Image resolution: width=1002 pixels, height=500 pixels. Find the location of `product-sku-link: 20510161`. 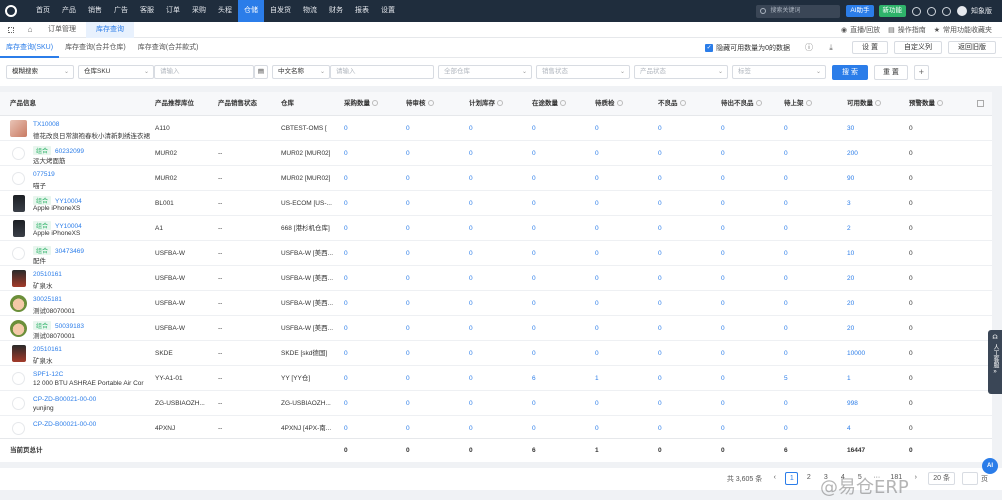

product-sku-link: 20510161 is located at coordinates (47, 349).